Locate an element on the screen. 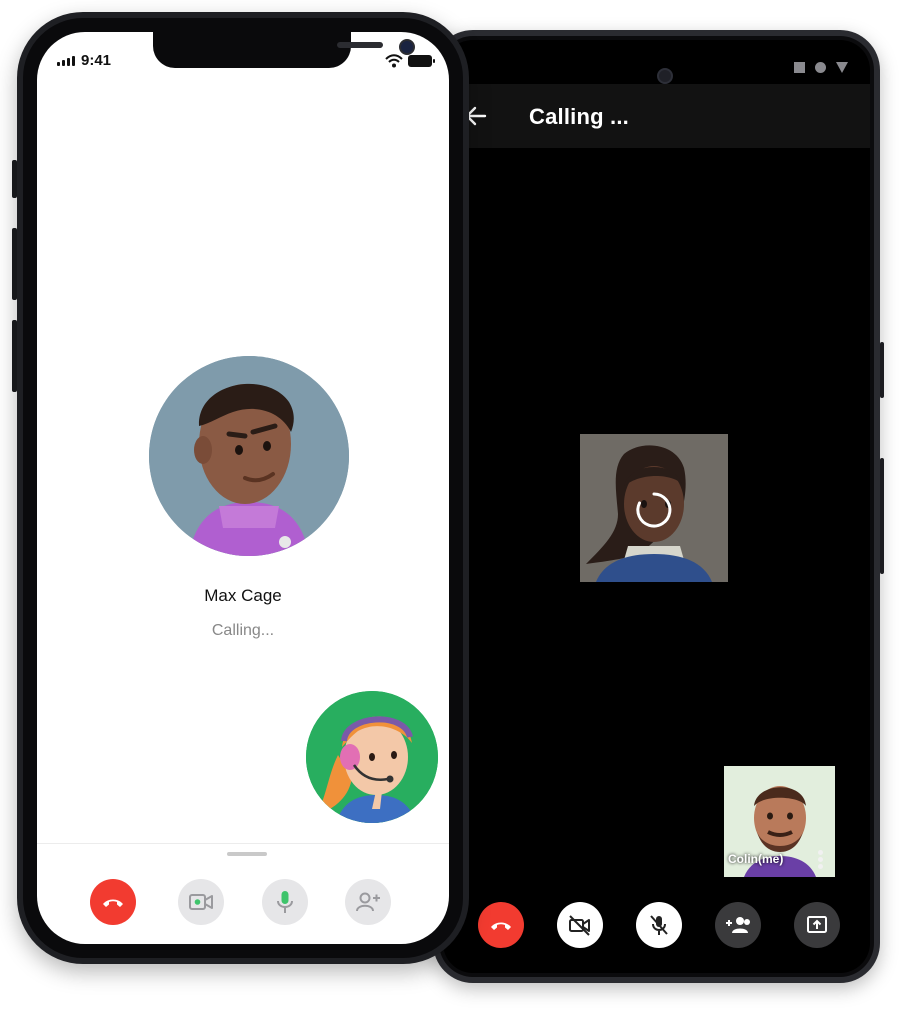 The width and height of the screenshot is (913, 1012). recents-icon is located at coordinates (799, 67).